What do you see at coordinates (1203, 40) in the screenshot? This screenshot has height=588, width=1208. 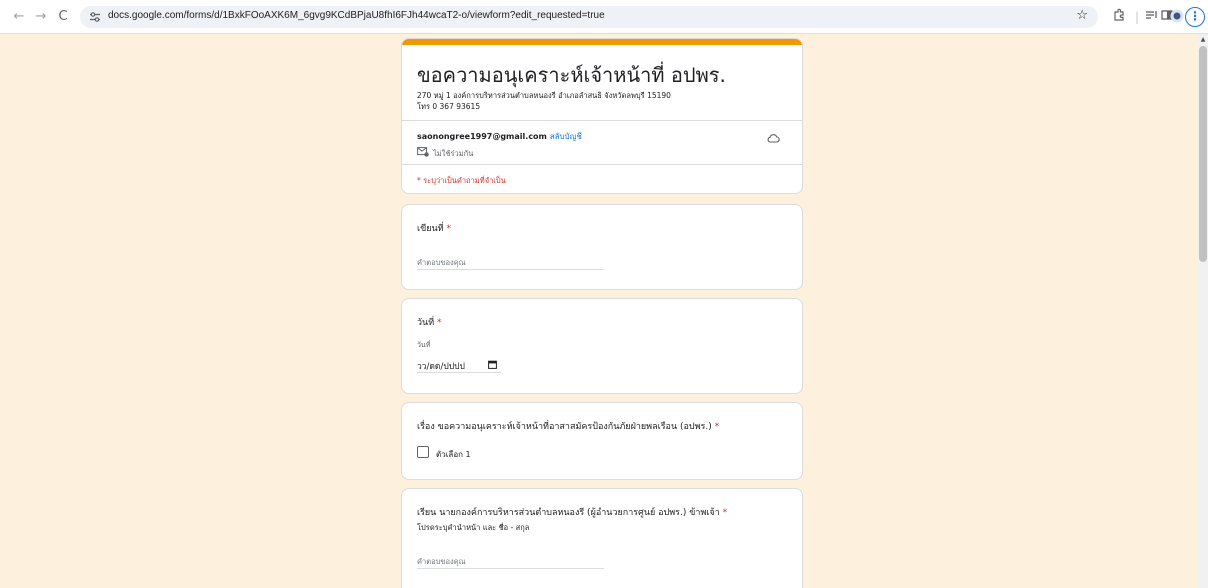 I see `scroll-up-arrow-icon: ▲` at bounding box center [1203, 40].